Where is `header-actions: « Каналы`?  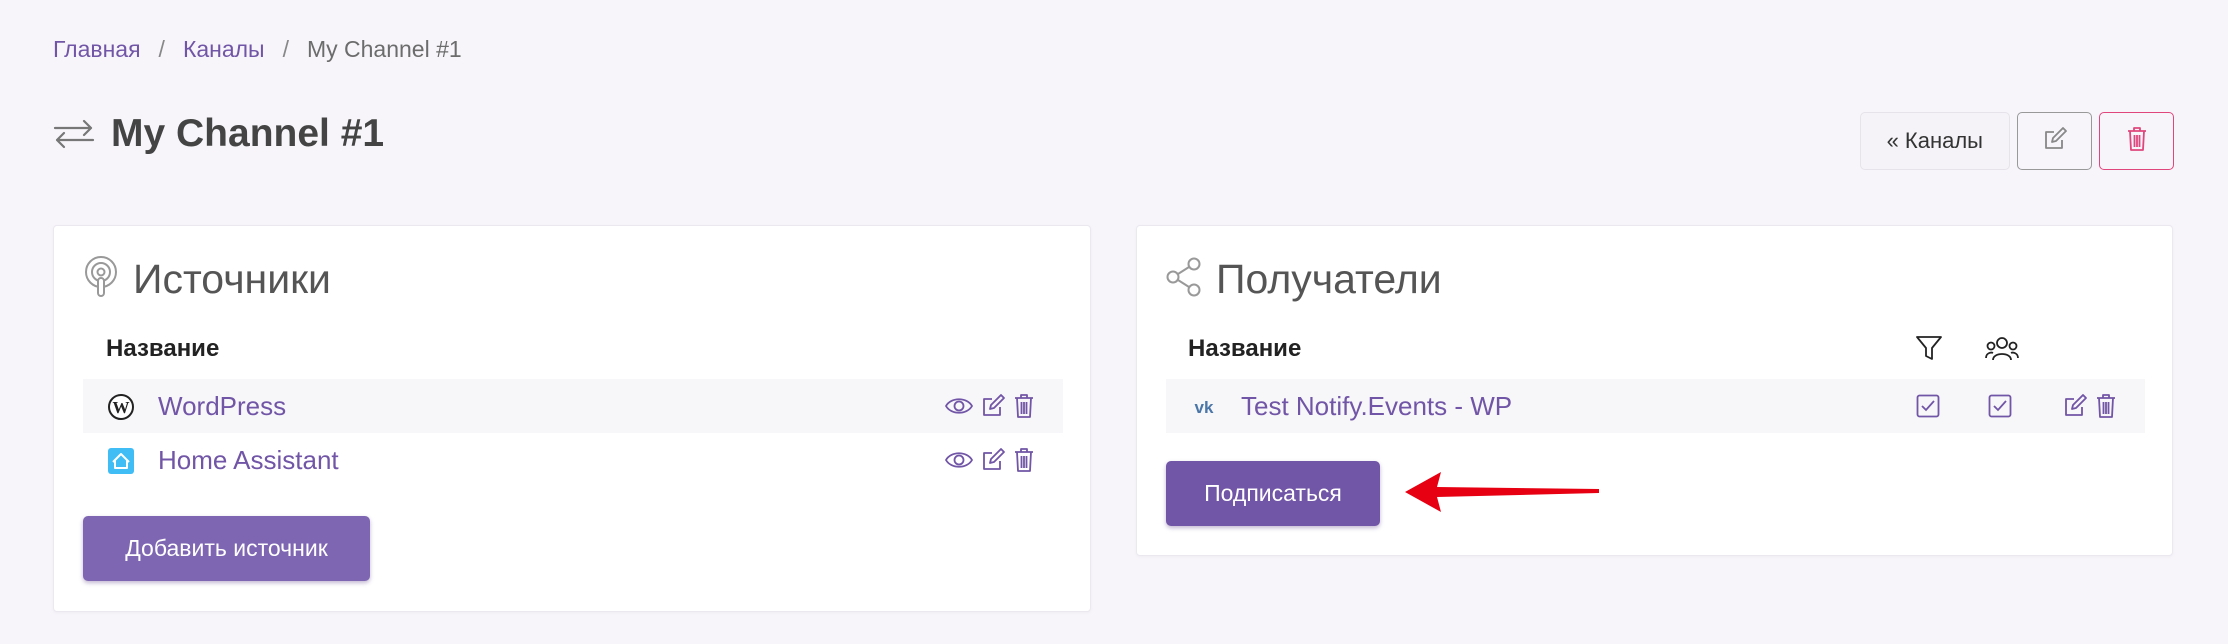 header-actions: « Каналы is located at coordinates (2016, 141).